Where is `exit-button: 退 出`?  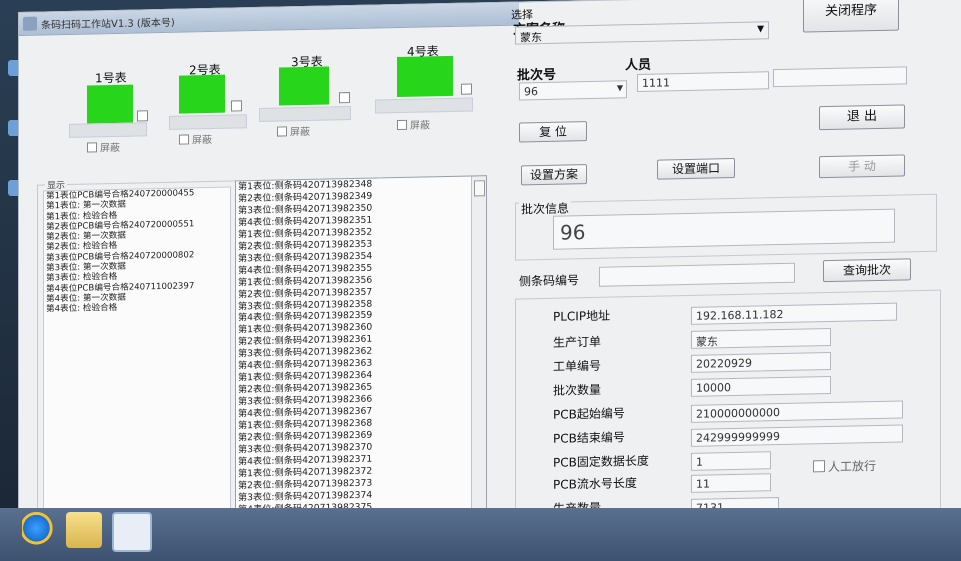 exit-button: 退 出 is located at coordinates (862, 117).